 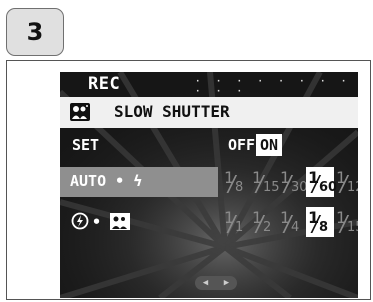 What do you see at coordinates (352, 227) in the screenshot?
I see `speed-denominator: 15` at bounding box center [352, 227].